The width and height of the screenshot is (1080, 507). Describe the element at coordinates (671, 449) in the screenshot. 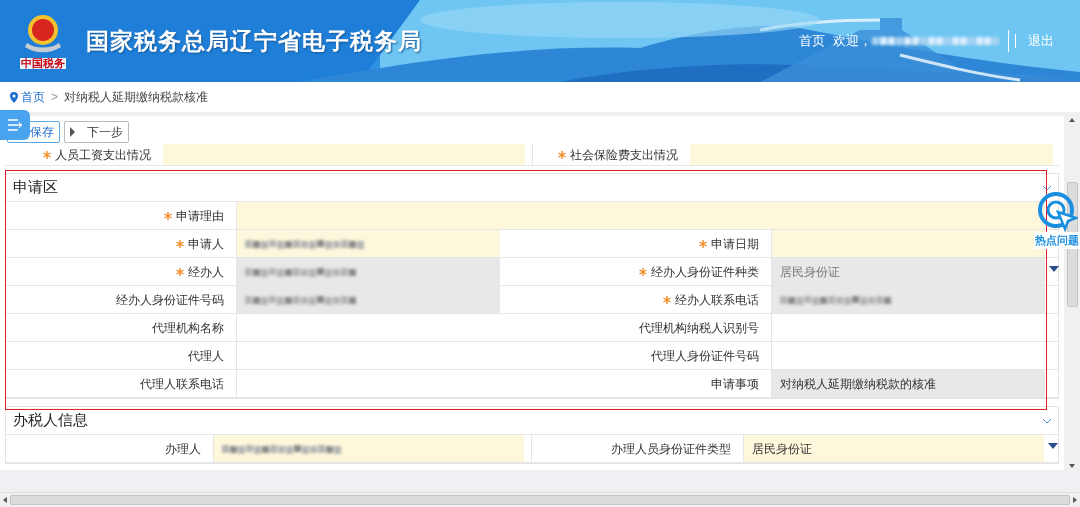

I see `field-label: 办理人员身份证件类型` at that location.